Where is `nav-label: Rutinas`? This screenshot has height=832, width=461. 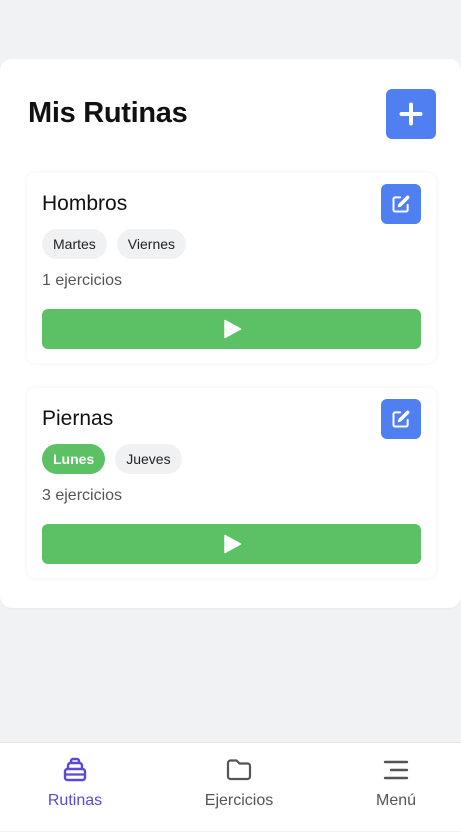 nav-label: Rutinas is located at coordinates (75, 800).